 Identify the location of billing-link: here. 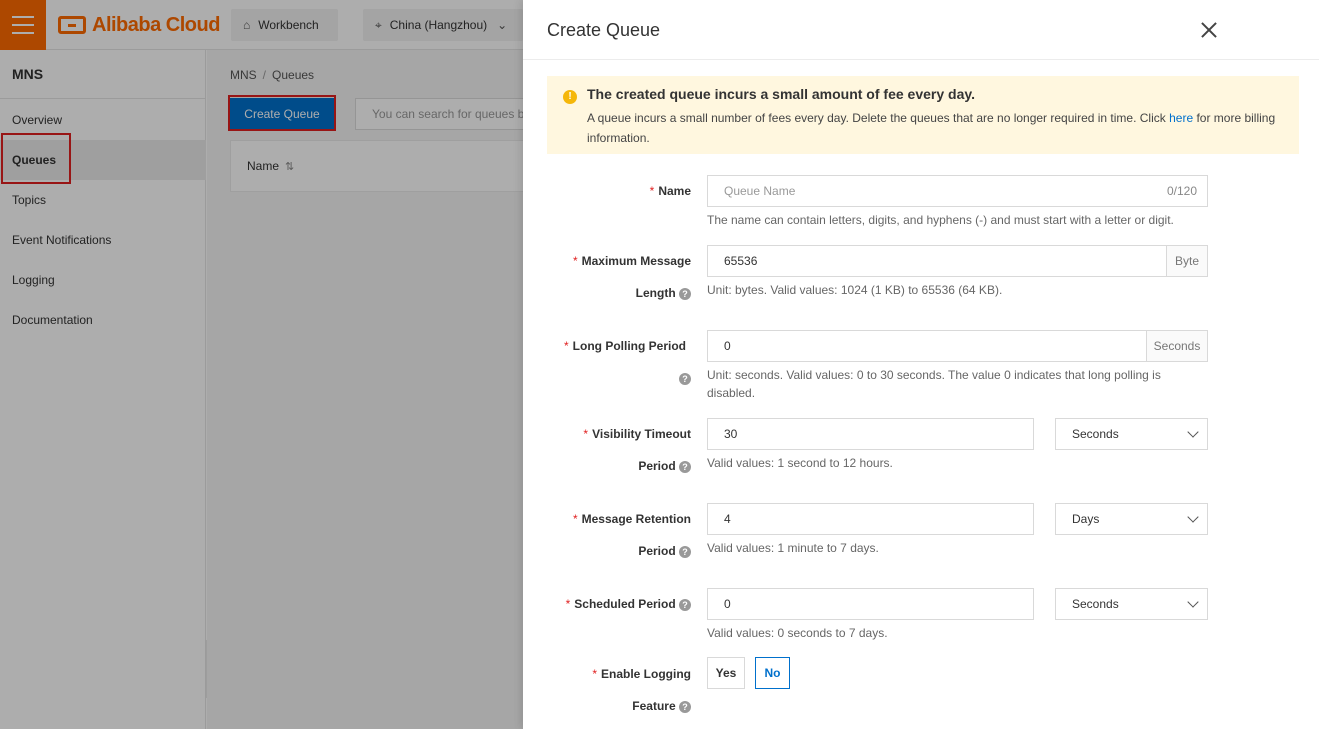
(1181, 118).